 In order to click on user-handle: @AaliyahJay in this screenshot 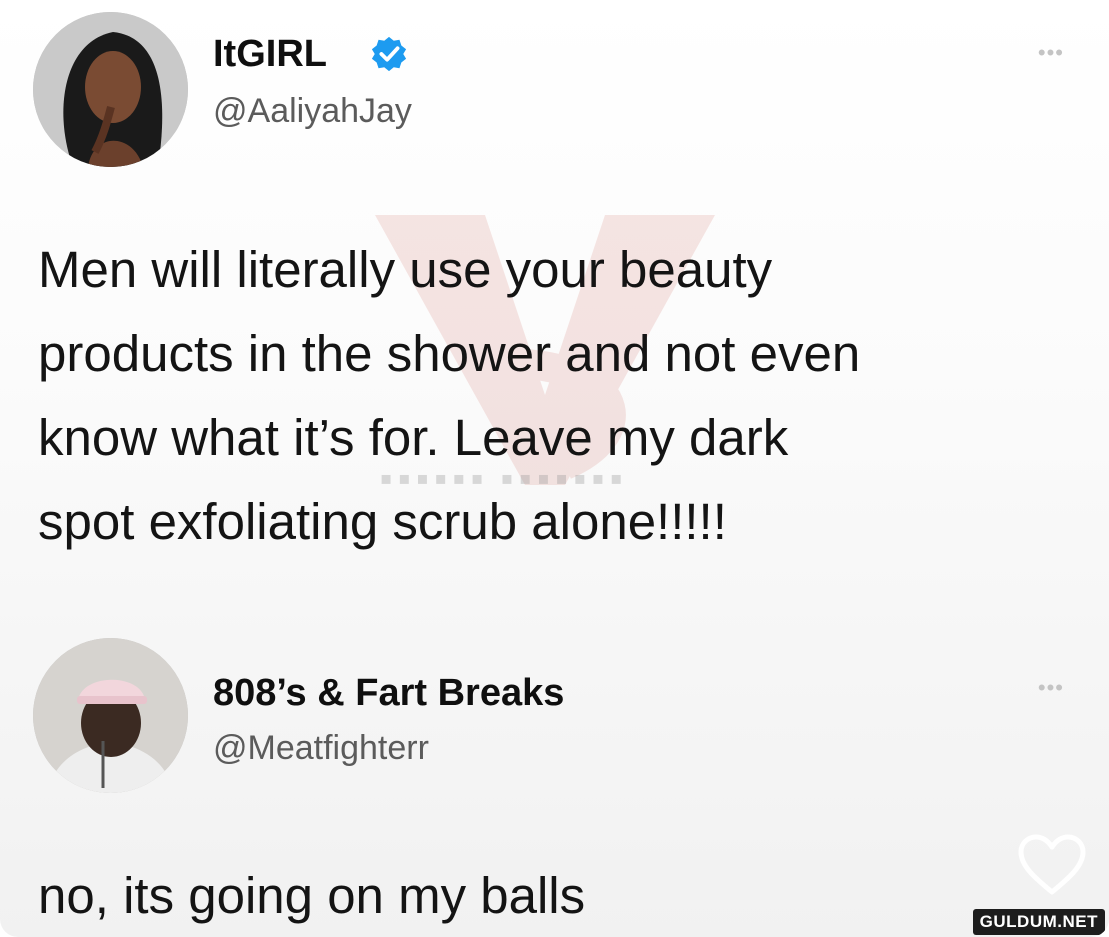, I will do `click(312, 111)`.